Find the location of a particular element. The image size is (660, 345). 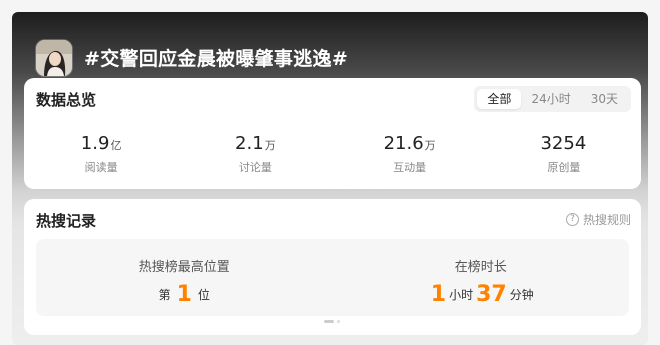

duration-col: 在榜时长 1 小时 37 分钟 is located at coordinates (481, 277).